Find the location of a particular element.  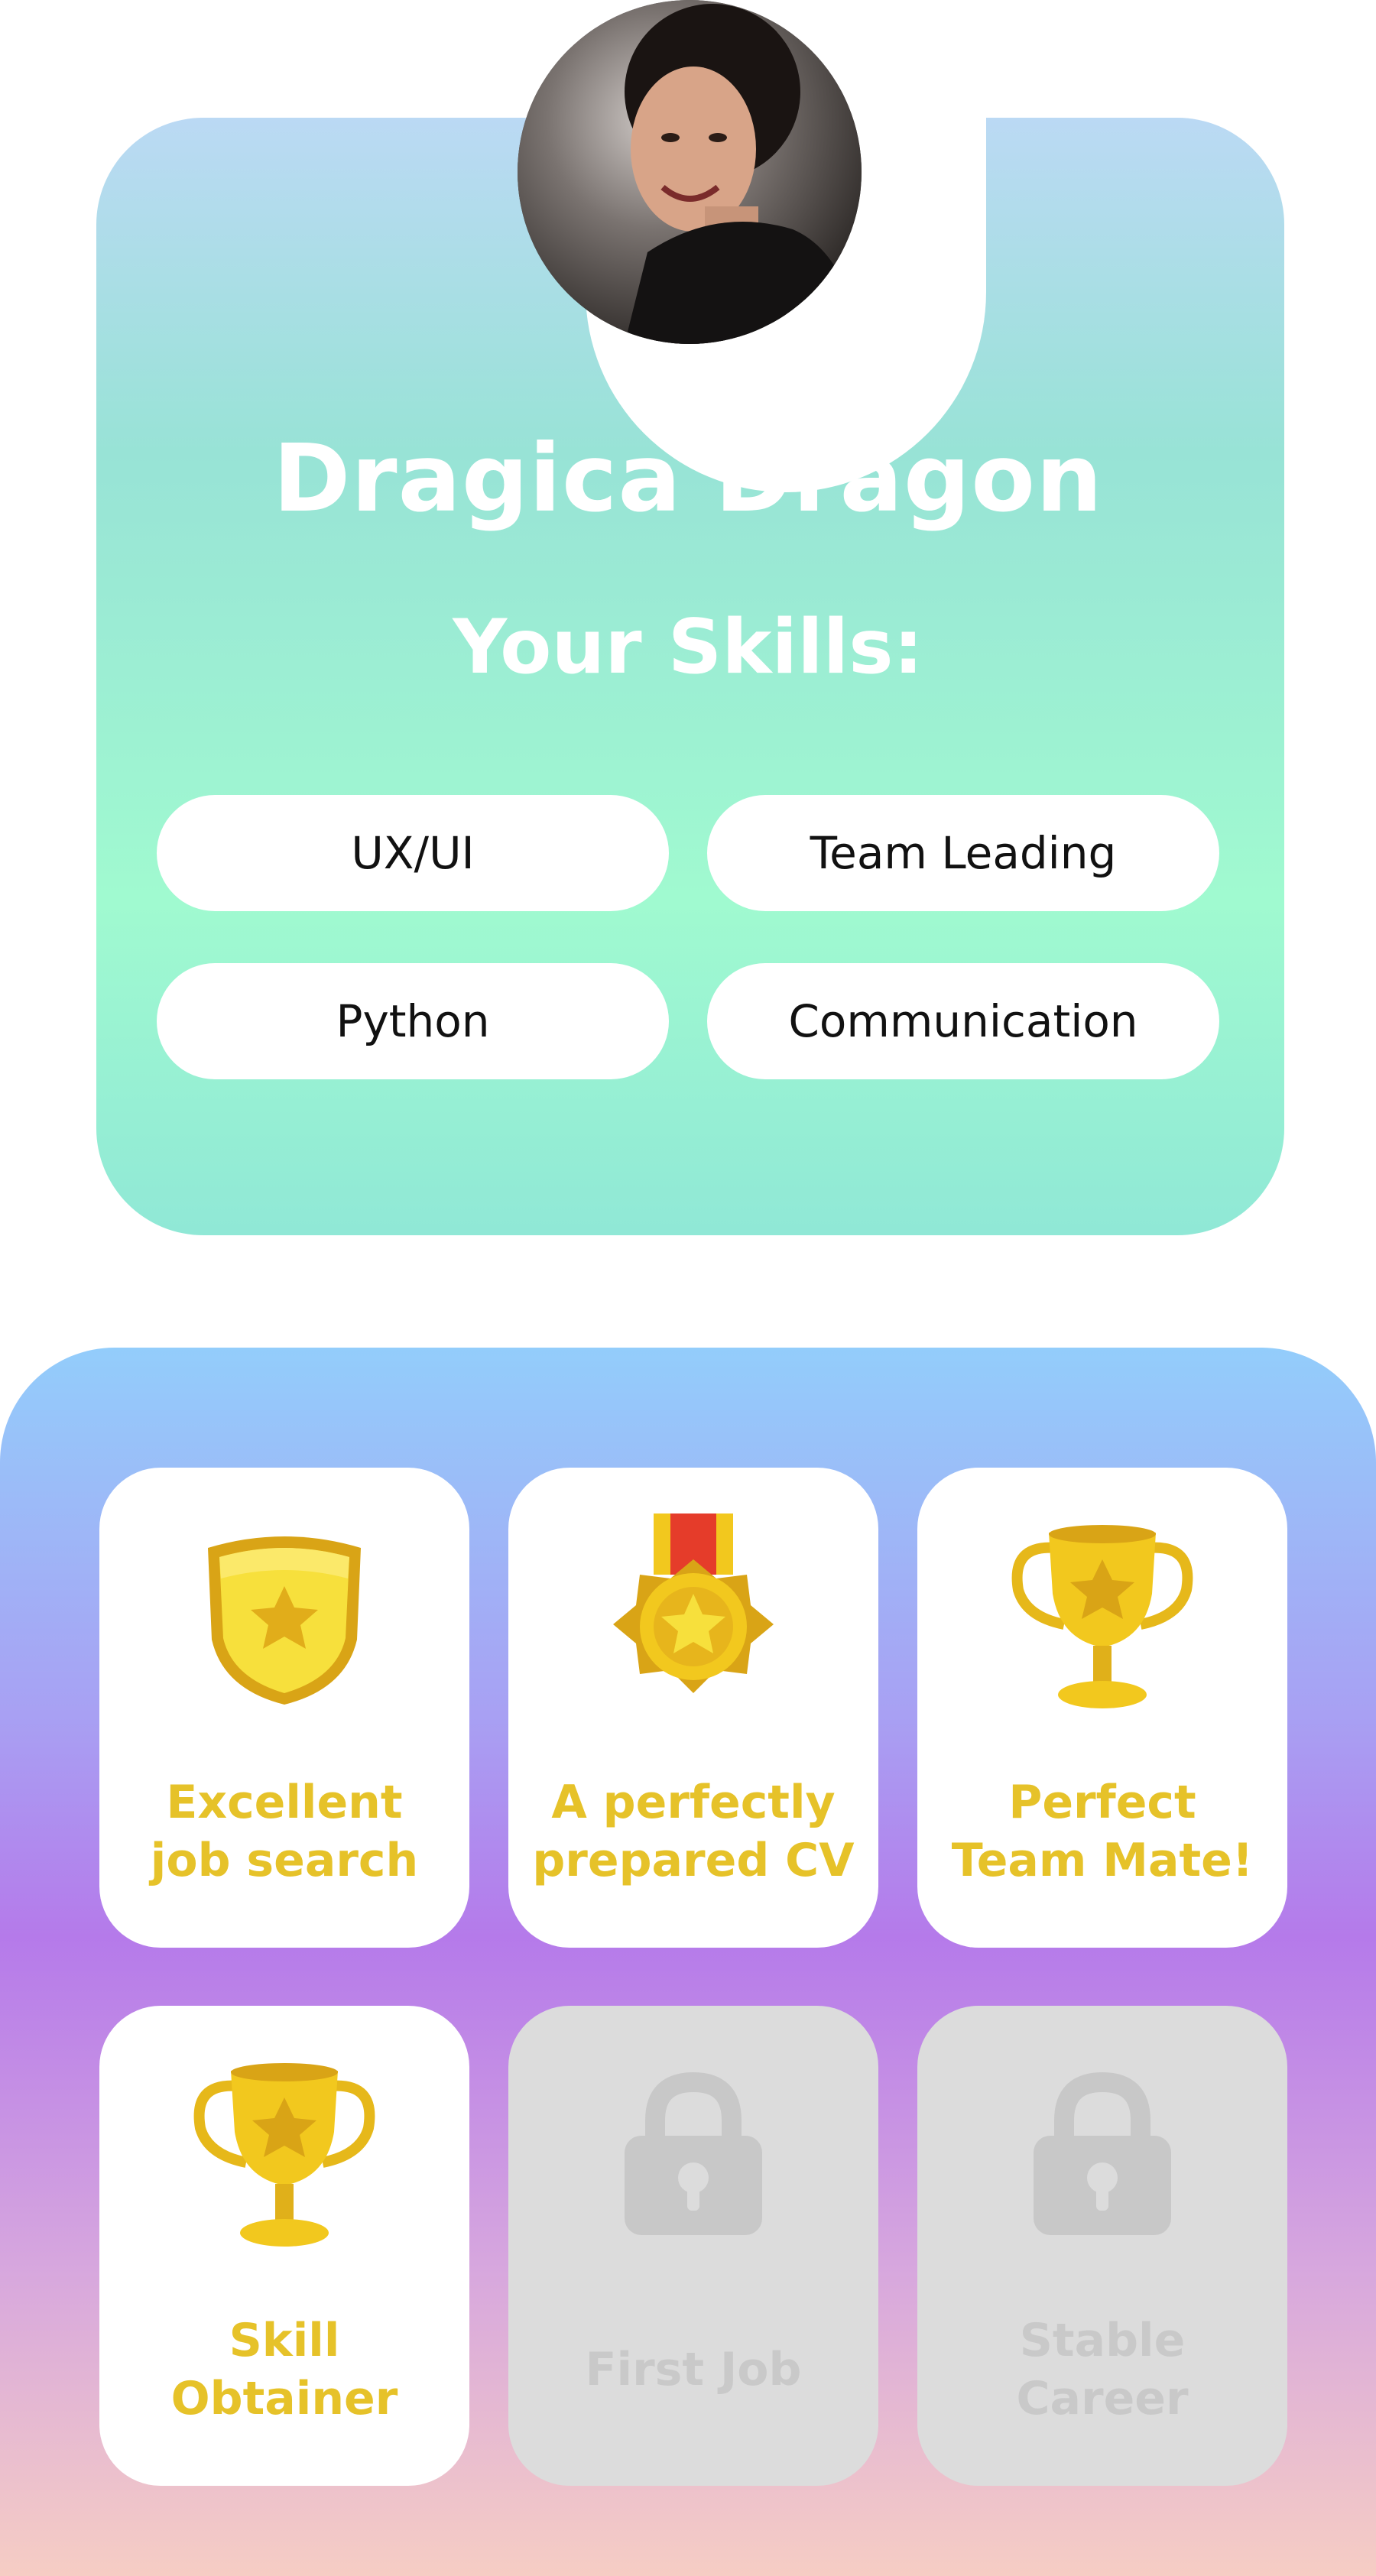

achievement-card: Excellent job search is located at coordinates (284, 1708).